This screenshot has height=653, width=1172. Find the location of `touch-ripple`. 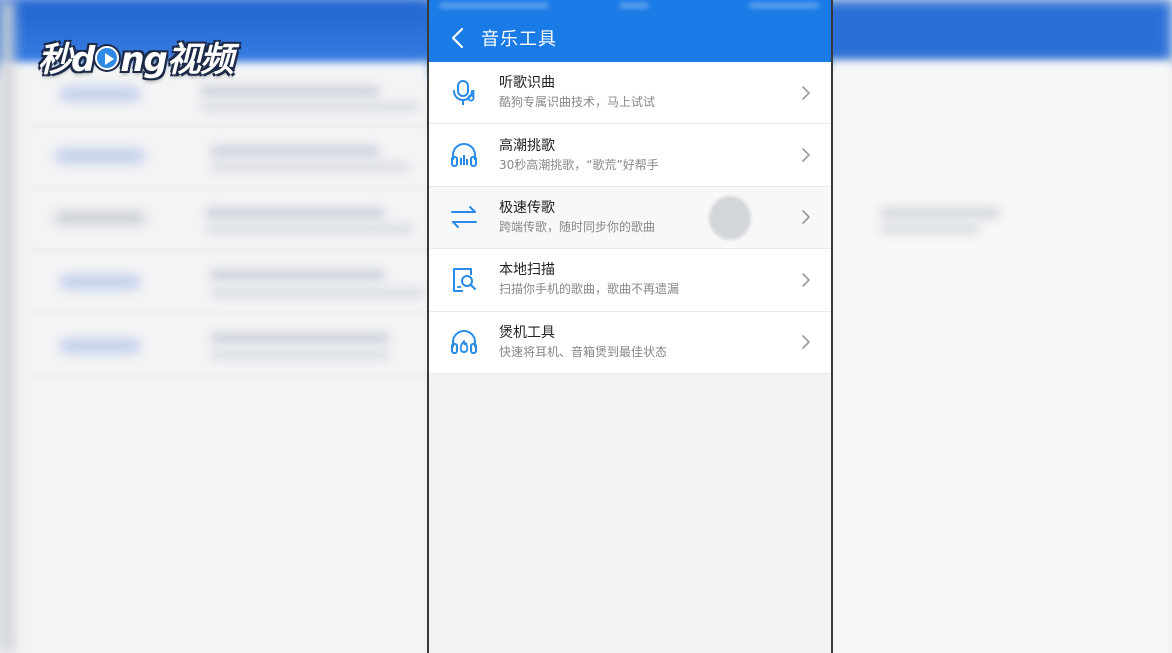

touch-ripple is located at coordinates (730, 217).